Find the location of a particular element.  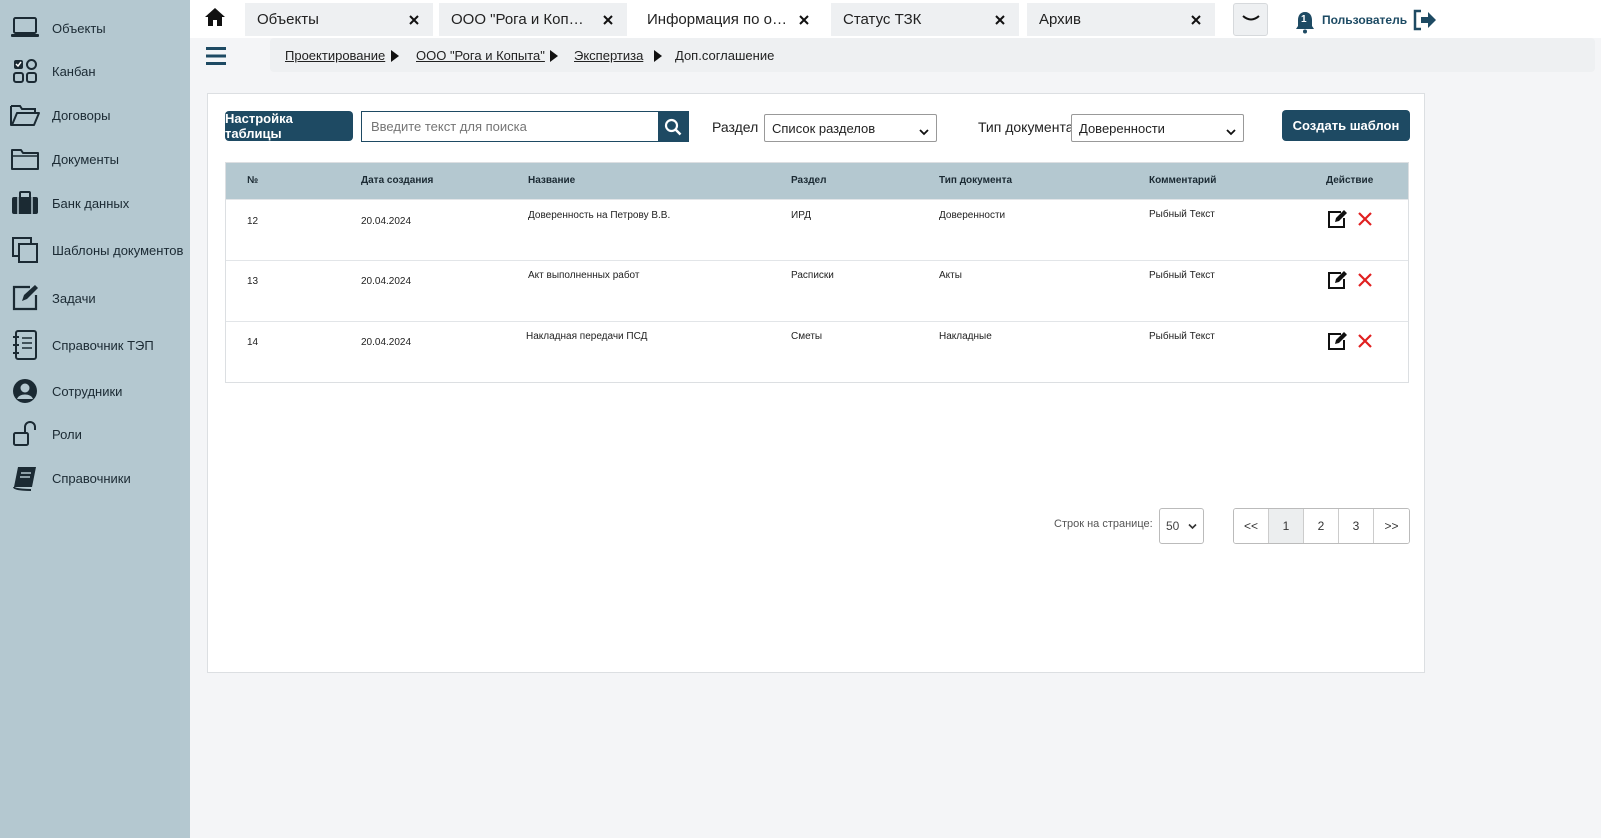

rows-per-page-value: 50 is located at coordinates (1173, 526).